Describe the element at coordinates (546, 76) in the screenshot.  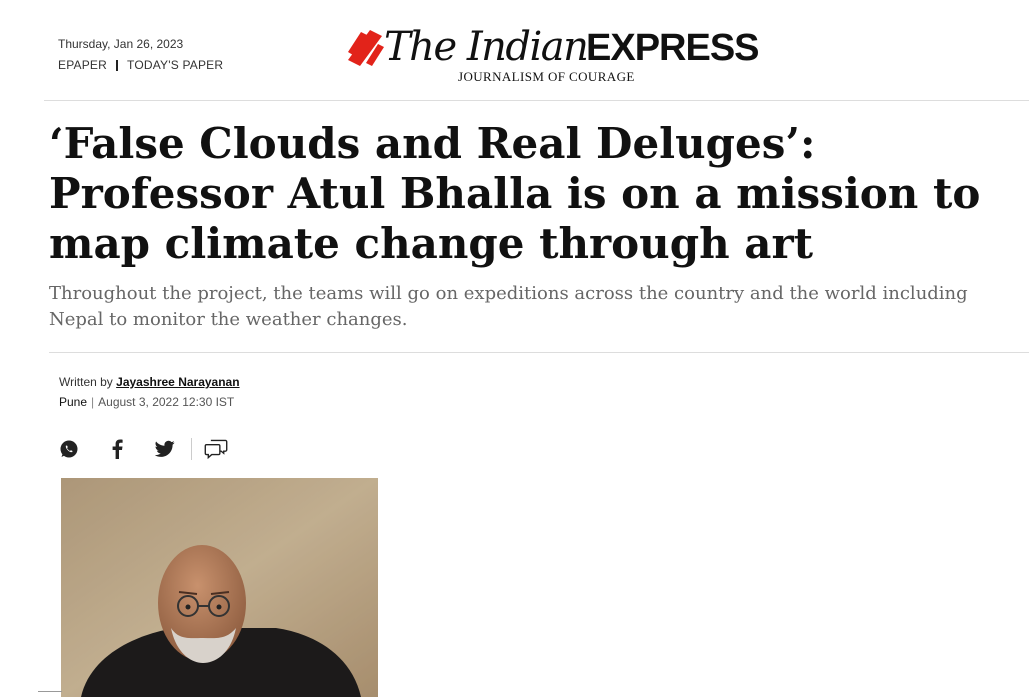
I see `logo-tagline: JOURNALISM OF COURAGE` at that location.